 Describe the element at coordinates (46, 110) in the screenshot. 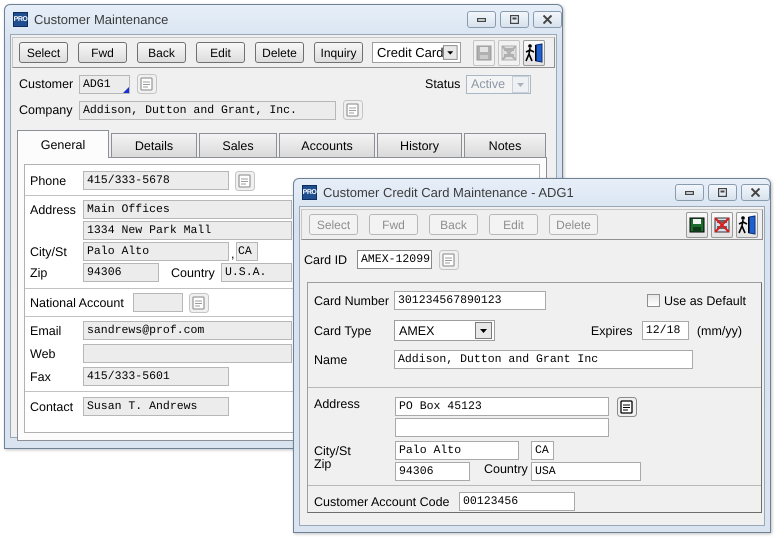

I see `field-label: Company` at that location.